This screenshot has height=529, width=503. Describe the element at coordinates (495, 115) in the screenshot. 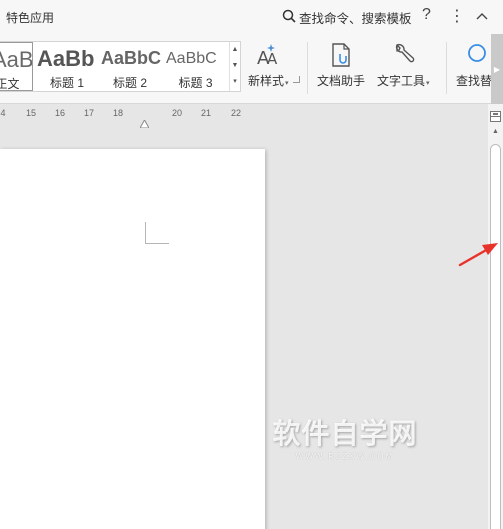

I see `split-view-icon` at that location.